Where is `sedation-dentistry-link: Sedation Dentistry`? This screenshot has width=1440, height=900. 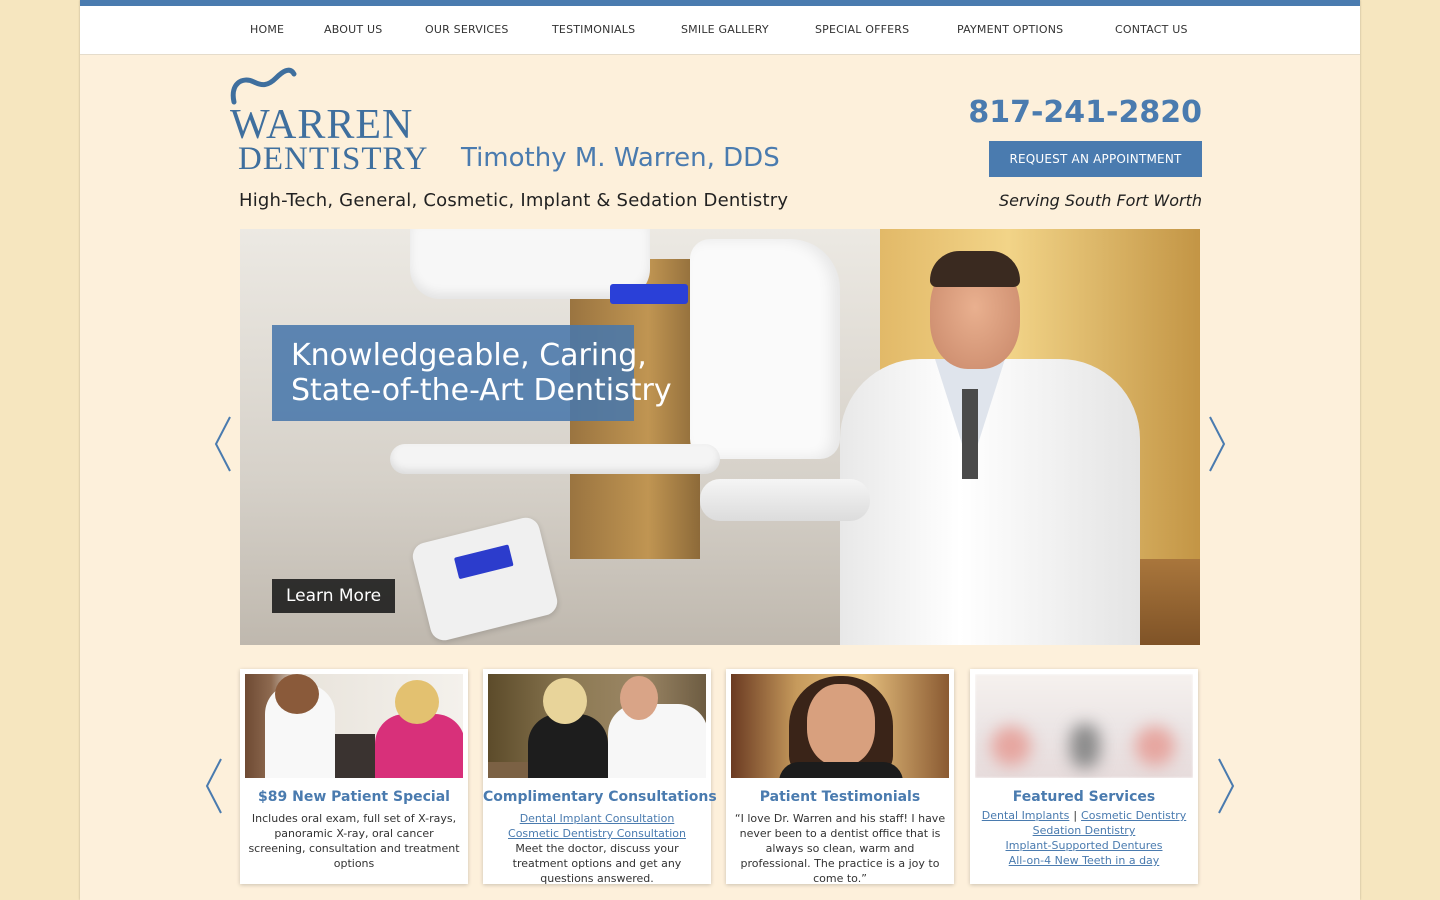 sedation-dentistry-link: Sedation Dentistry is located at coordinates (1084, 830).